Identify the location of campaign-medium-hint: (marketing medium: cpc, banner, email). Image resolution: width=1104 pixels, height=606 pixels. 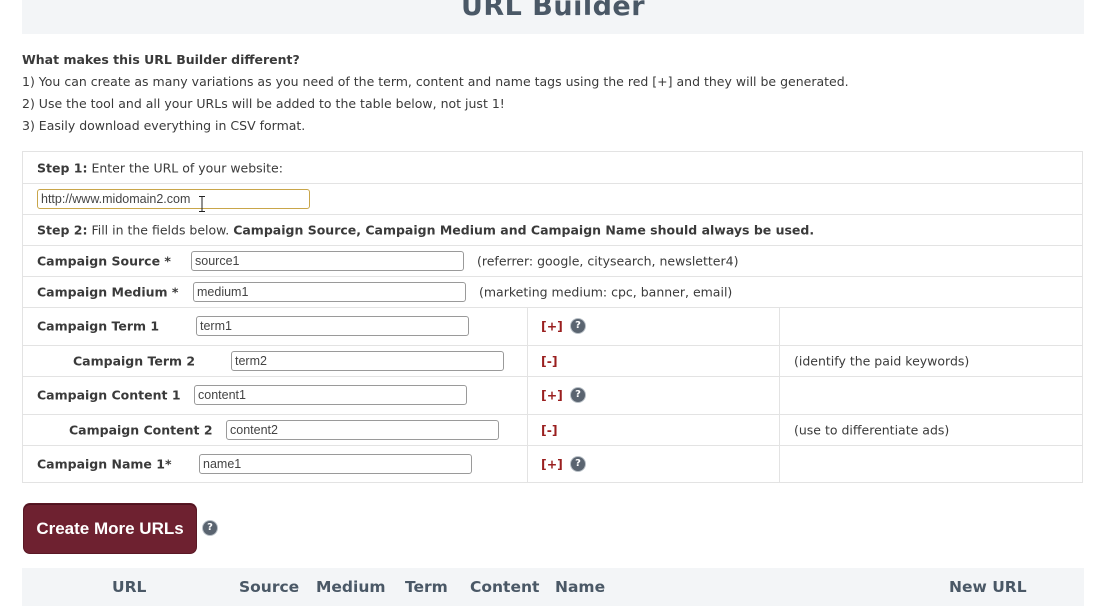
(606, 291).